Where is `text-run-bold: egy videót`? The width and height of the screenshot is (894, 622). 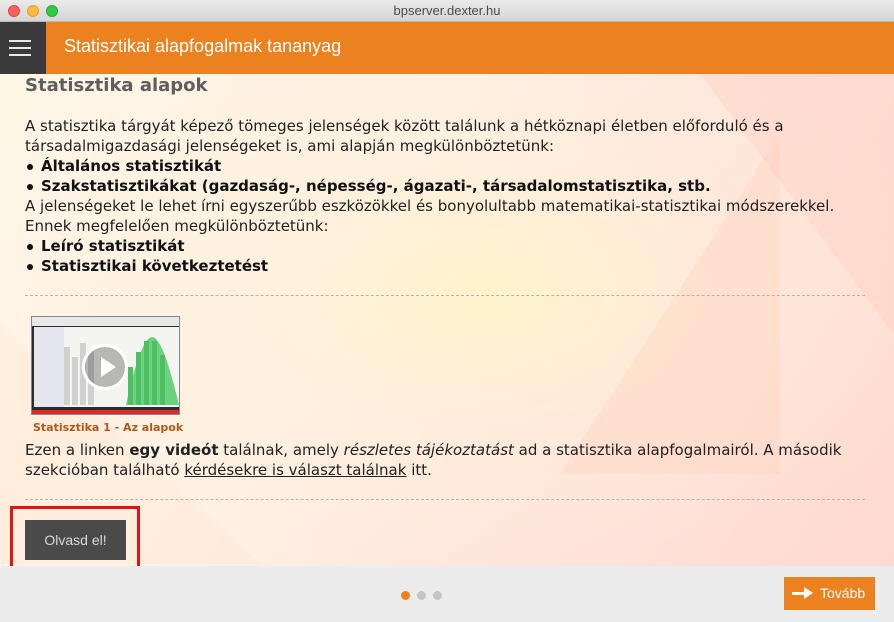
text-run-bold: egy videót is located at coordinates (174, 450).